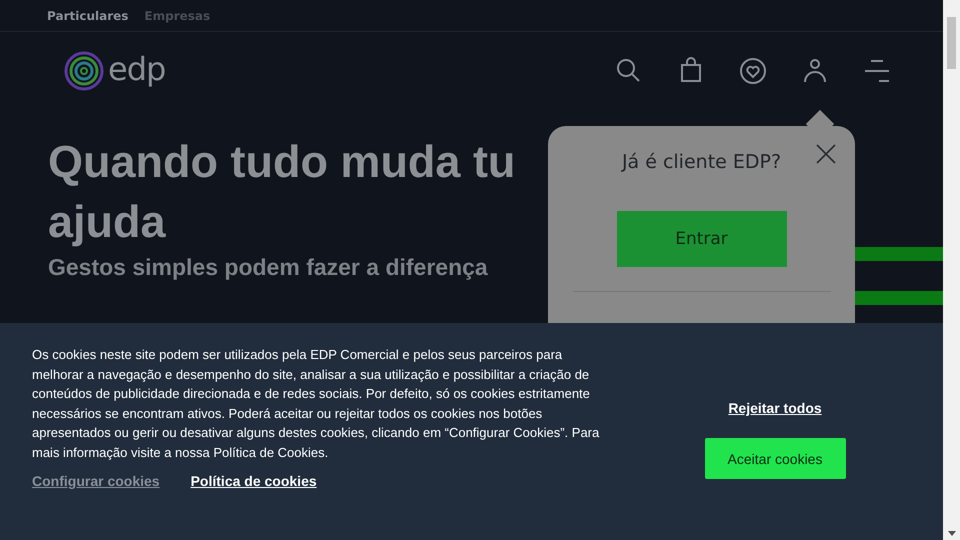  What do you see at coordinates (775, 458) in the screenshot?
I see `accept-cookies-button: Aceitar cookies` at bounding box center [775, 458].